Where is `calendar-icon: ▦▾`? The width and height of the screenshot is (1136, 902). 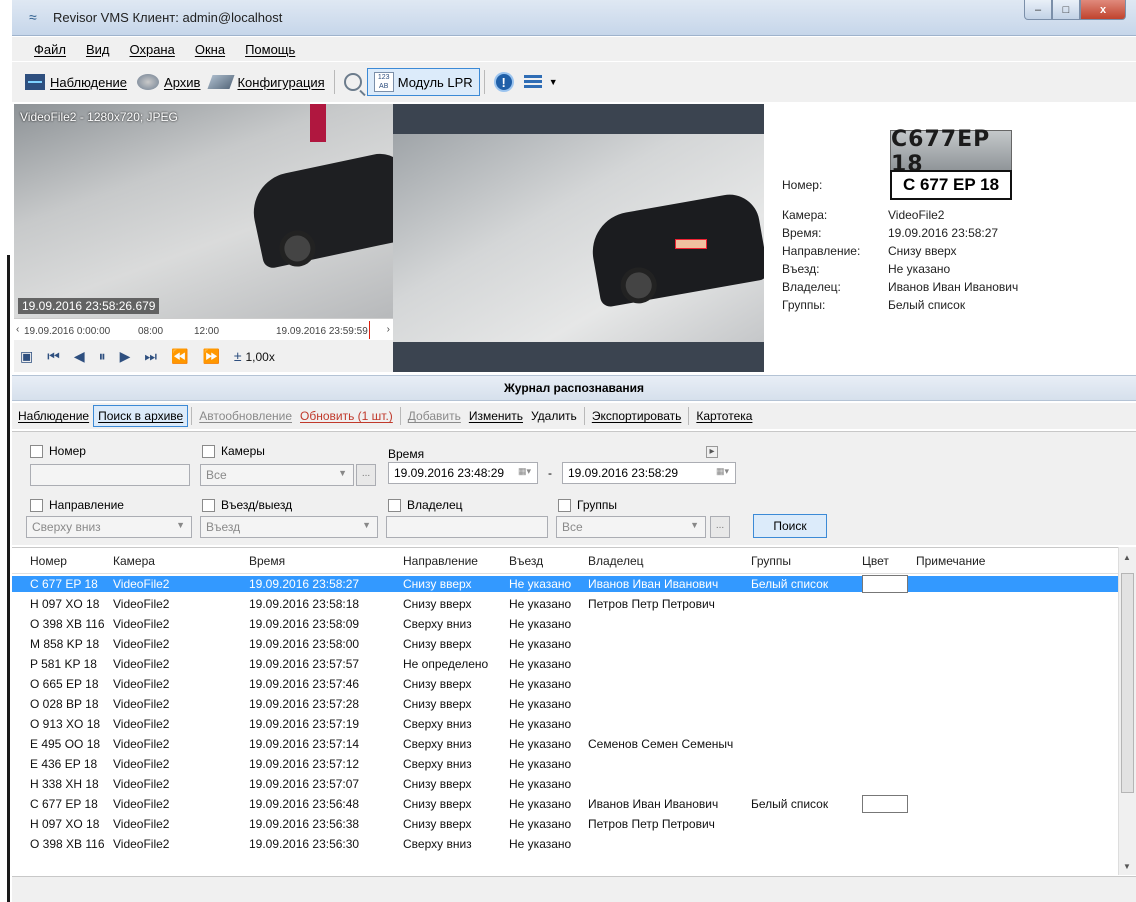
calendar-icon: ▦▾ is located at coordinates (524, 471).